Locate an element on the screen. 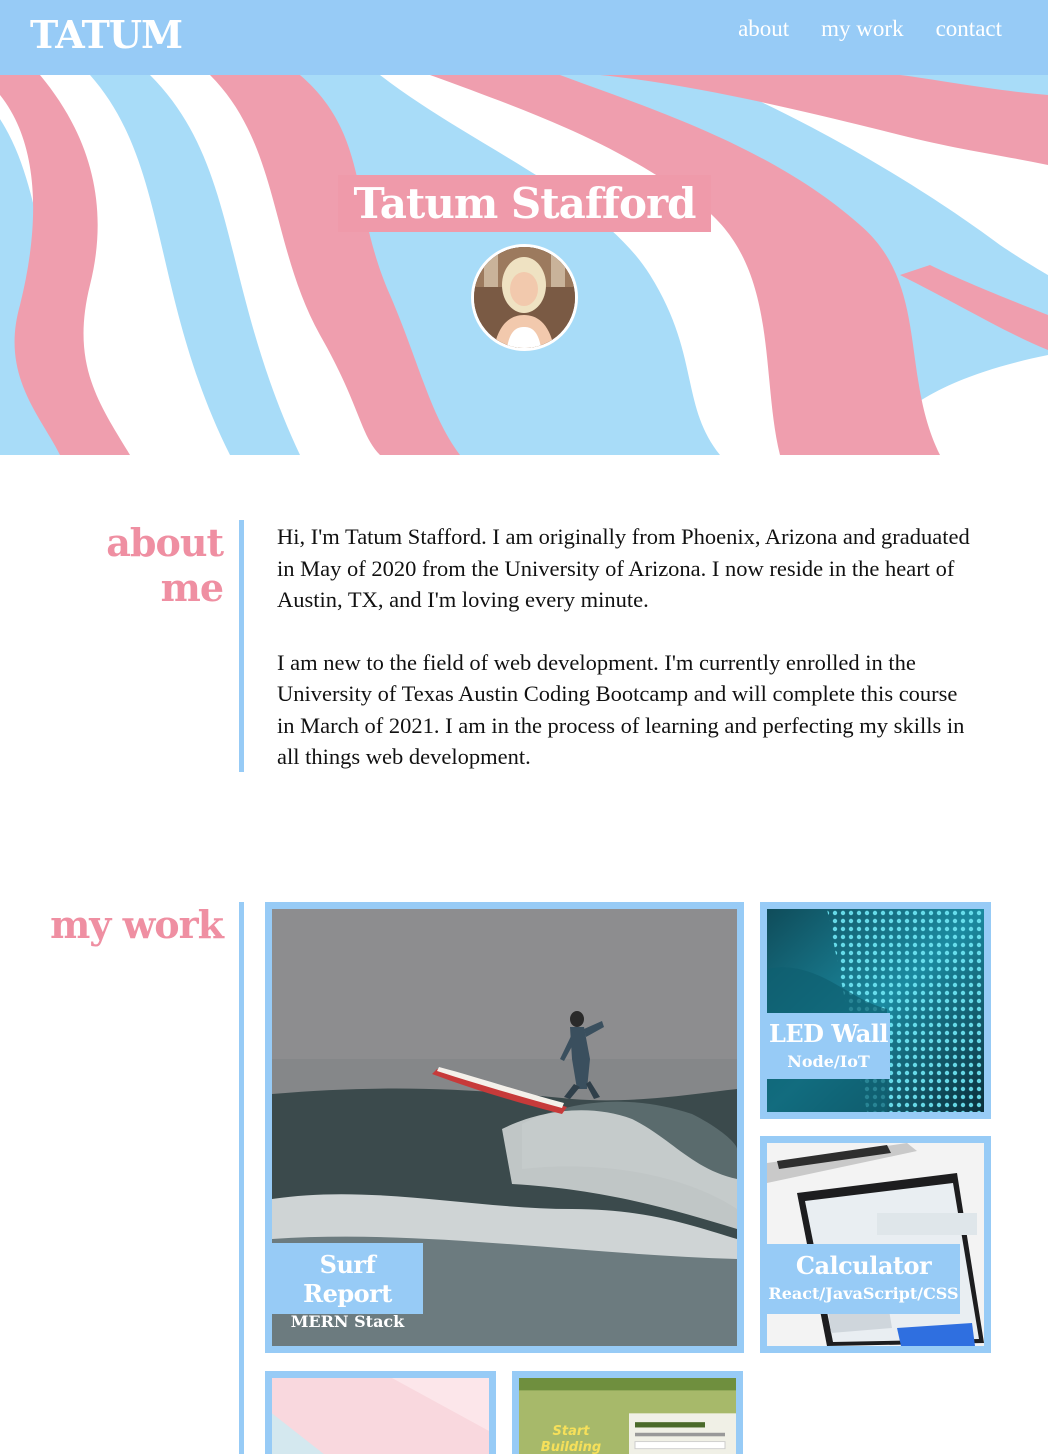  about-section-title: about me is located at coordinates (165, 565).